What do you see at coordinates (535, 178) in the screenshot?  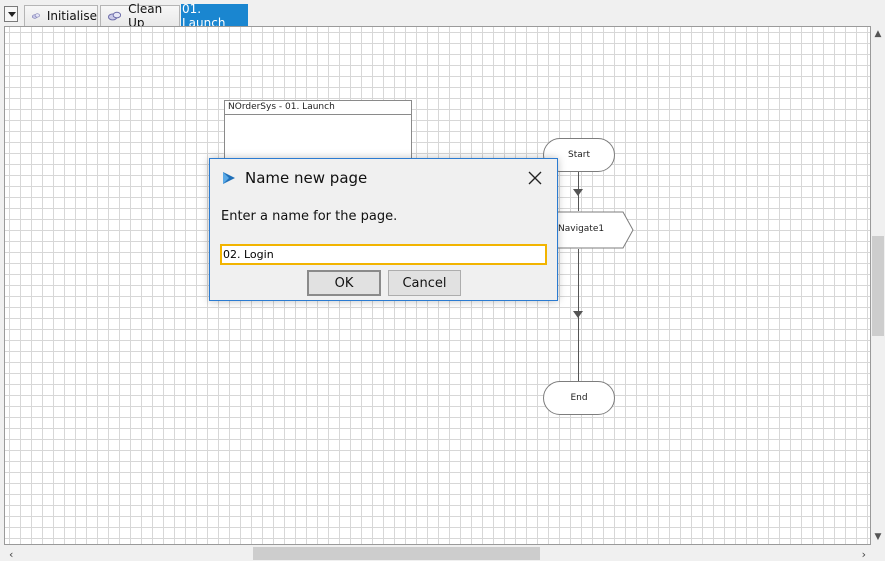 I see `close-icon` at bounding box center [535, 178].